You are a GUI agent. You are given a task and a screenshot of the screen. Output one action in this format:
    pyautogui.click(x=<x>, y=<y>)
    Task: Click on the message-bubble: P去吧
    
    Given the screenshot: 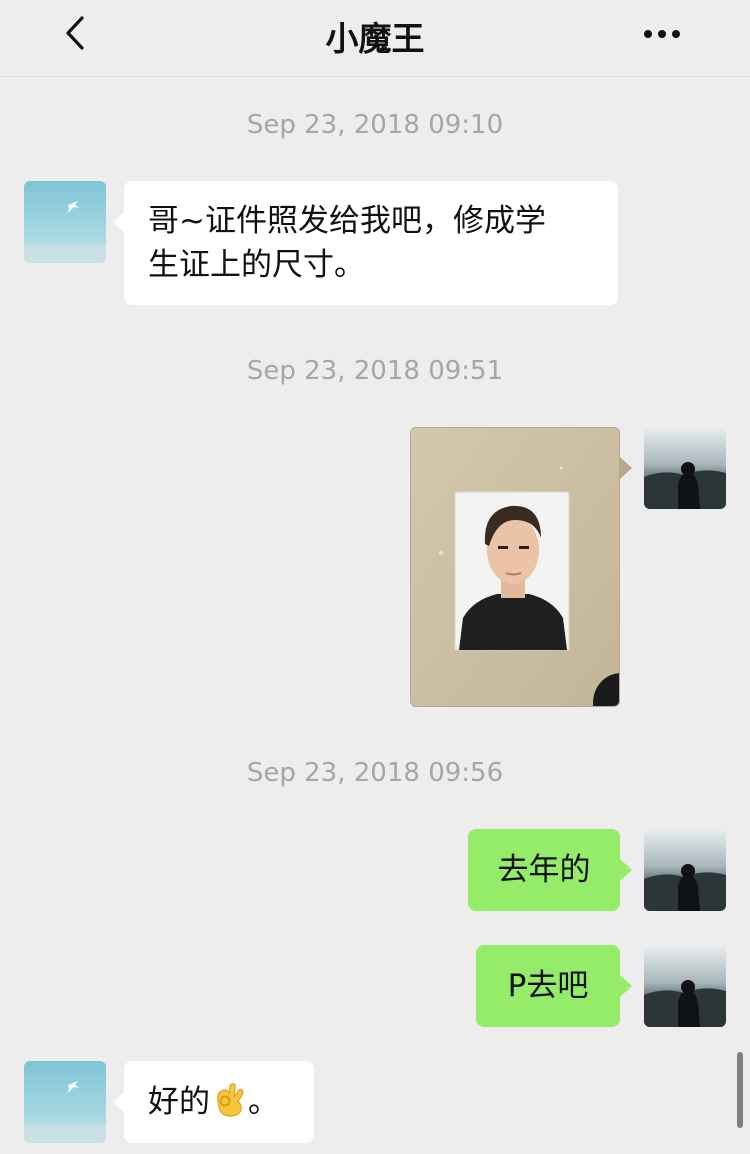 What is the action you would take?
    pyautogui.click(x=548, y=986)
    